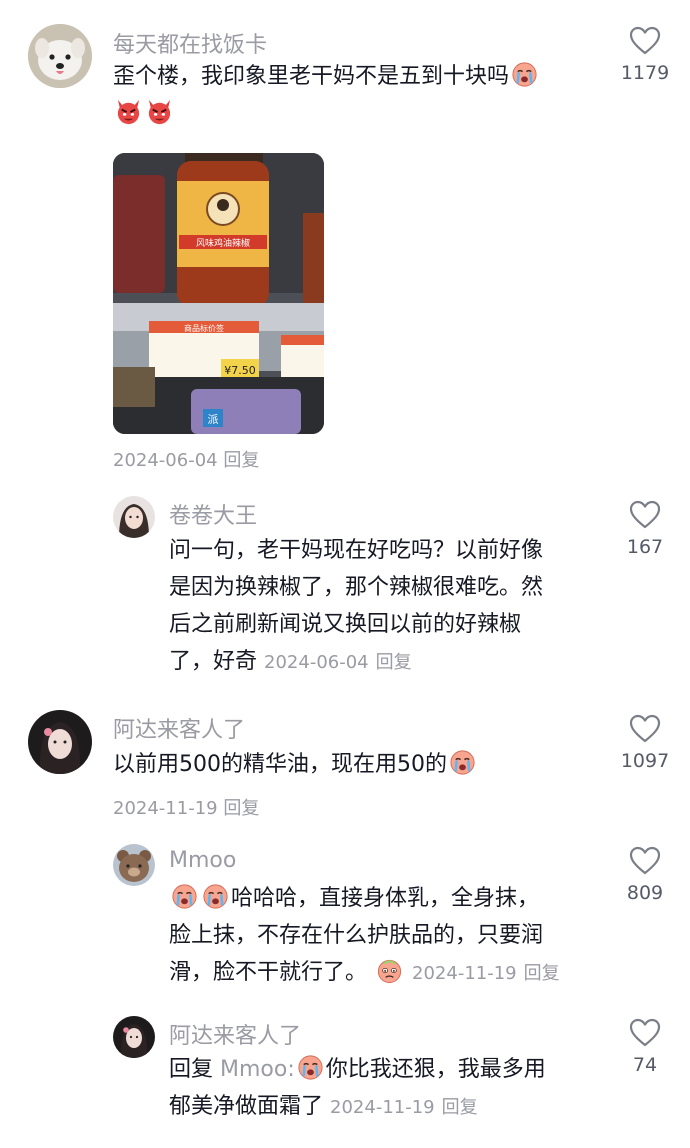  I want to click on bear-avatar-icon, so click(134, 865).